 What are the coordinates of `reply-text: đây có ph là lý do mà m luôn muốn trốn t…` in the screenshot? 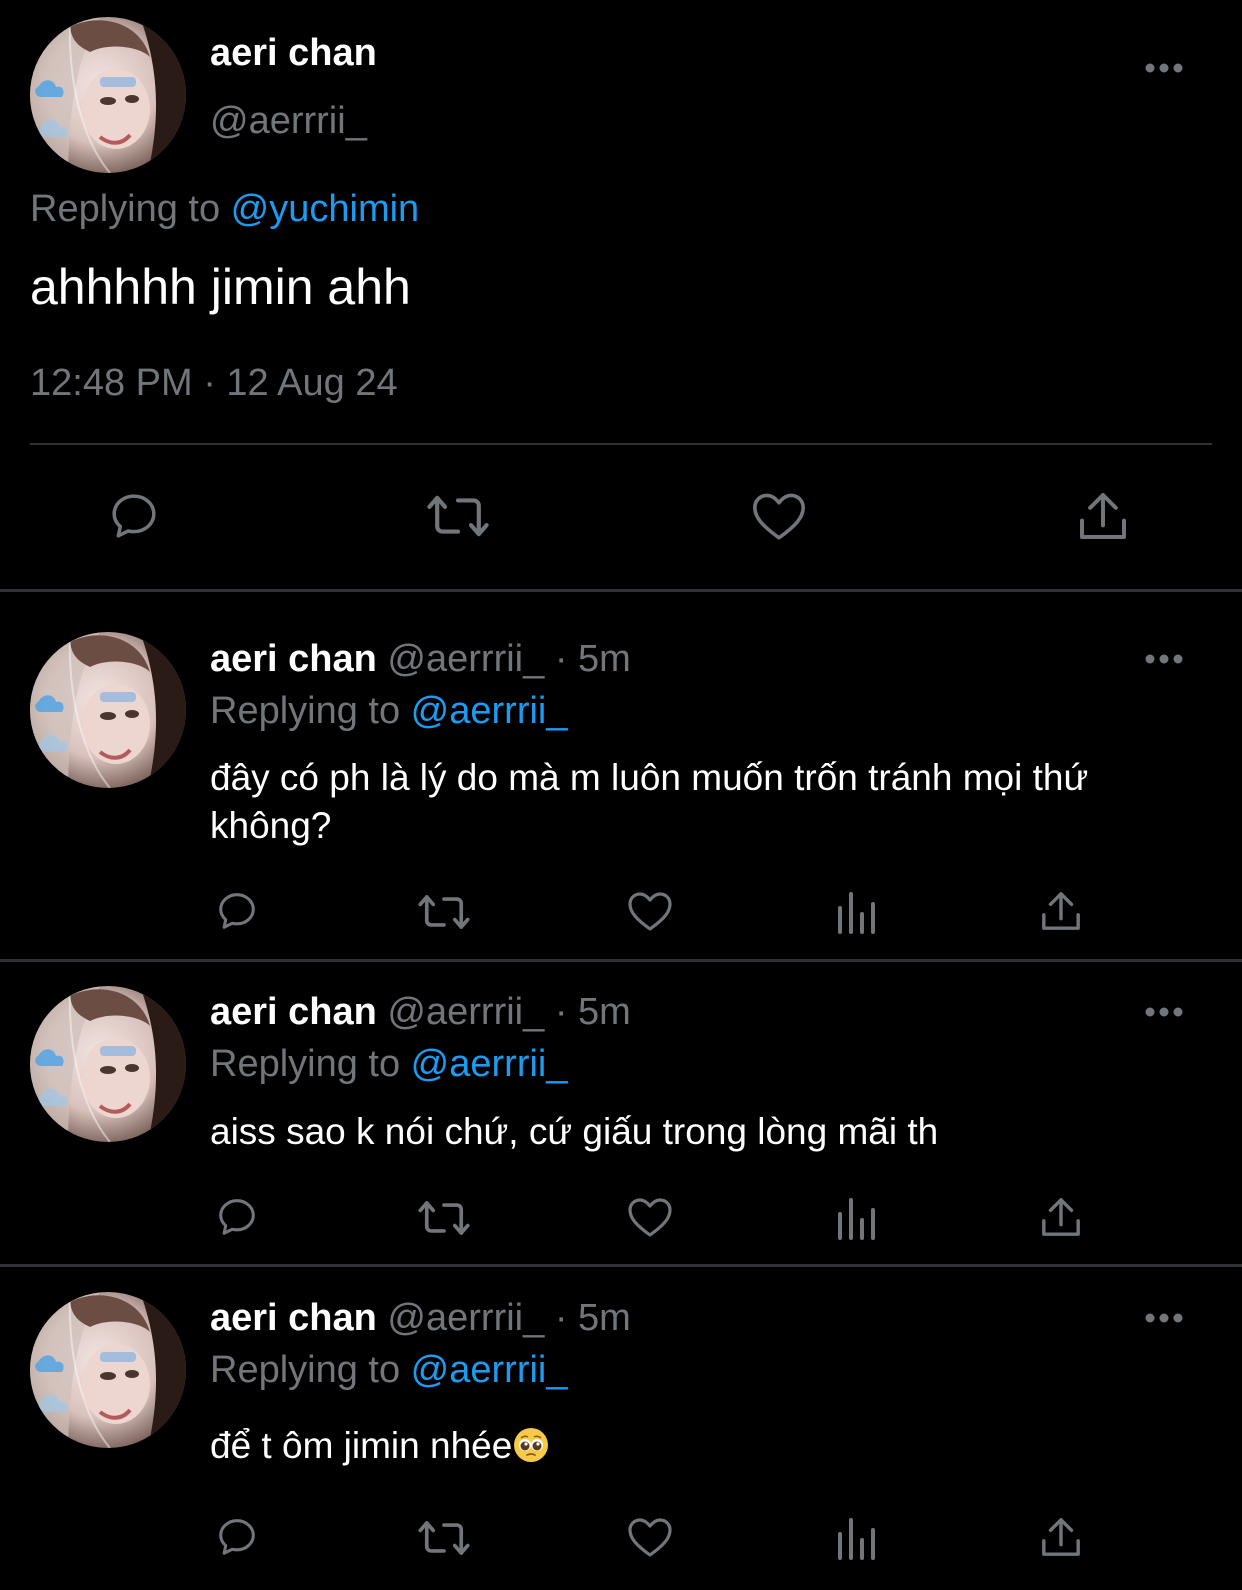 It's located at (649, 801).